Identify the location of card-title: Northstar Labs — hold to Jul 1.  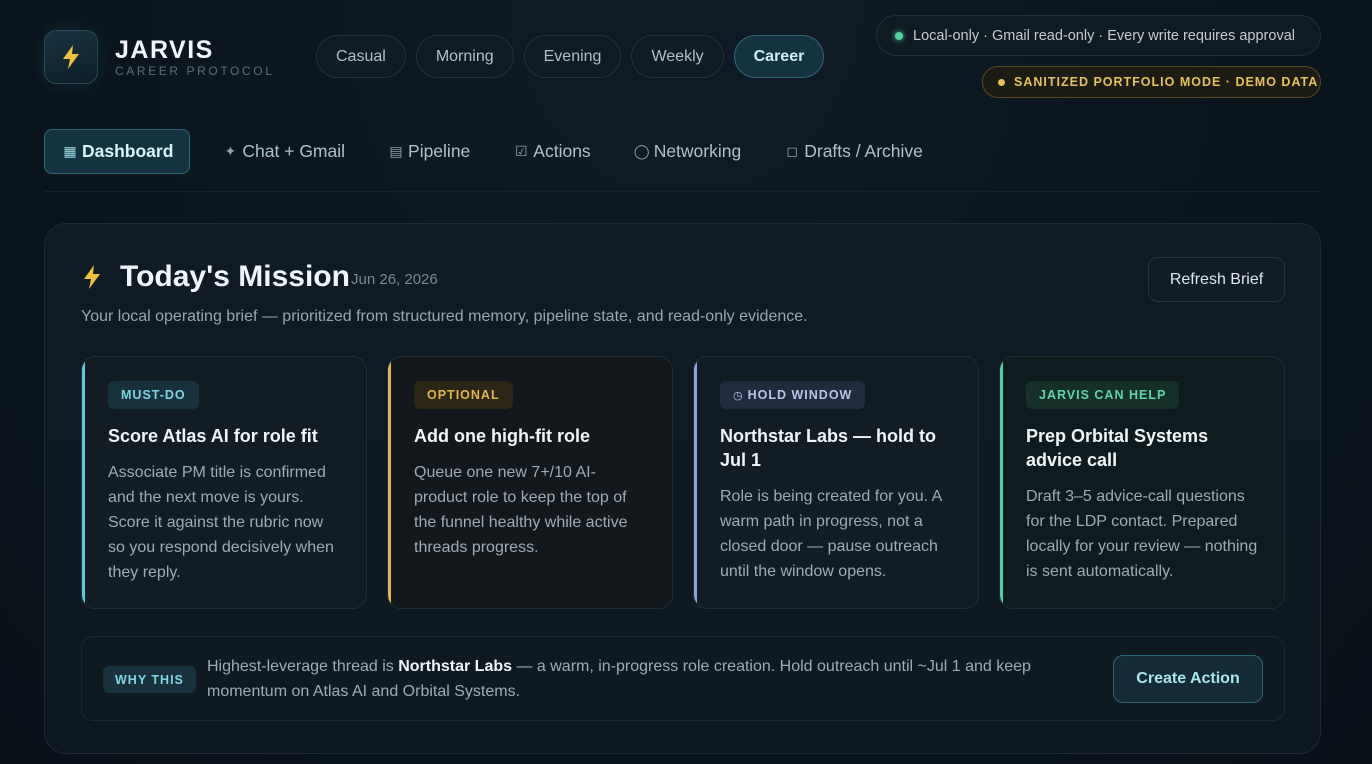
(828, 448).